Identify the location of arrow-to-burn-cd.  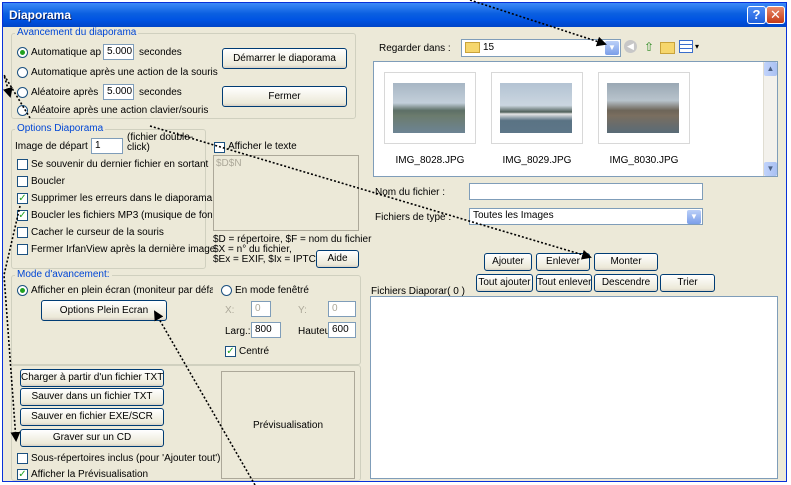
(12, 323).